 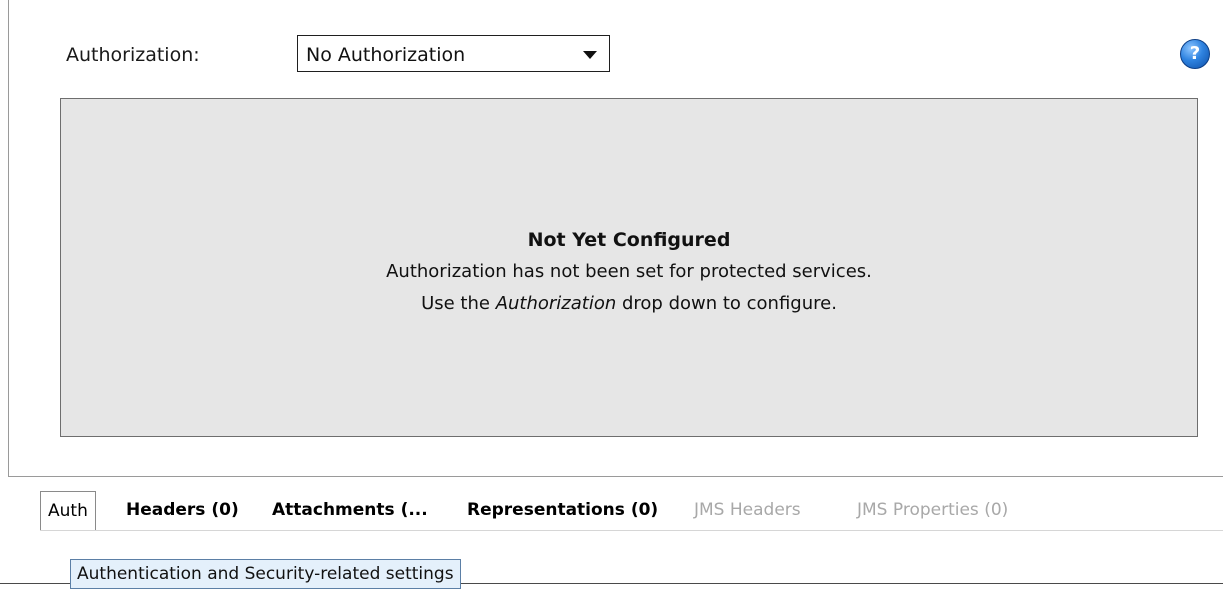 What do you see at coordinates (747, 511) in the screenshot?
I see `tab-jms-headers: JMS Headers` at bounding box center [747, 511].